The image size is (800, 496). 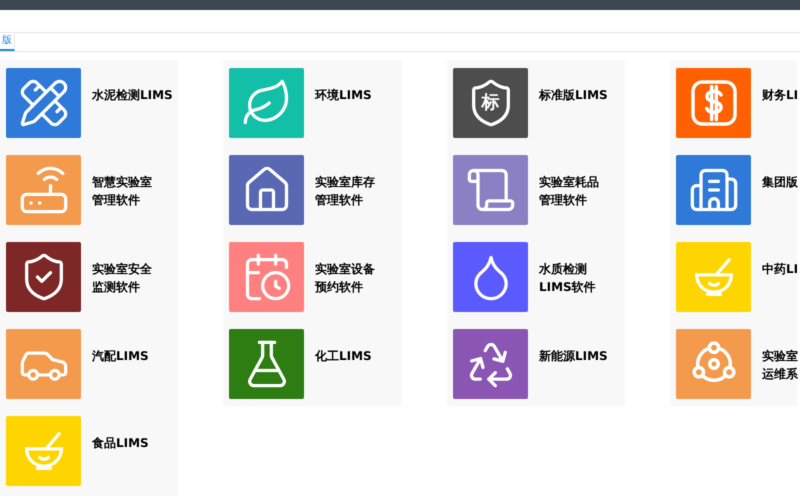 I want to click on app-tile: 集团版, so click(x=736, y=190).